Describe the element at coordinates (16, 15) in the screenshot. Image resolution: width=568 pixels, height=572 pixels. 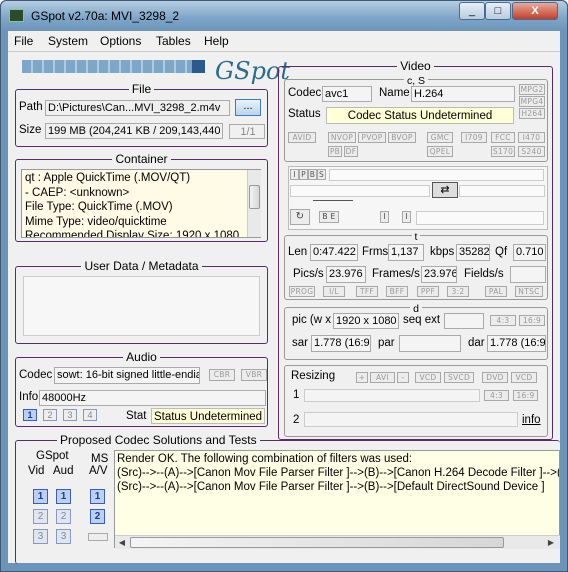
I see `gspot-app-icon` at that location.